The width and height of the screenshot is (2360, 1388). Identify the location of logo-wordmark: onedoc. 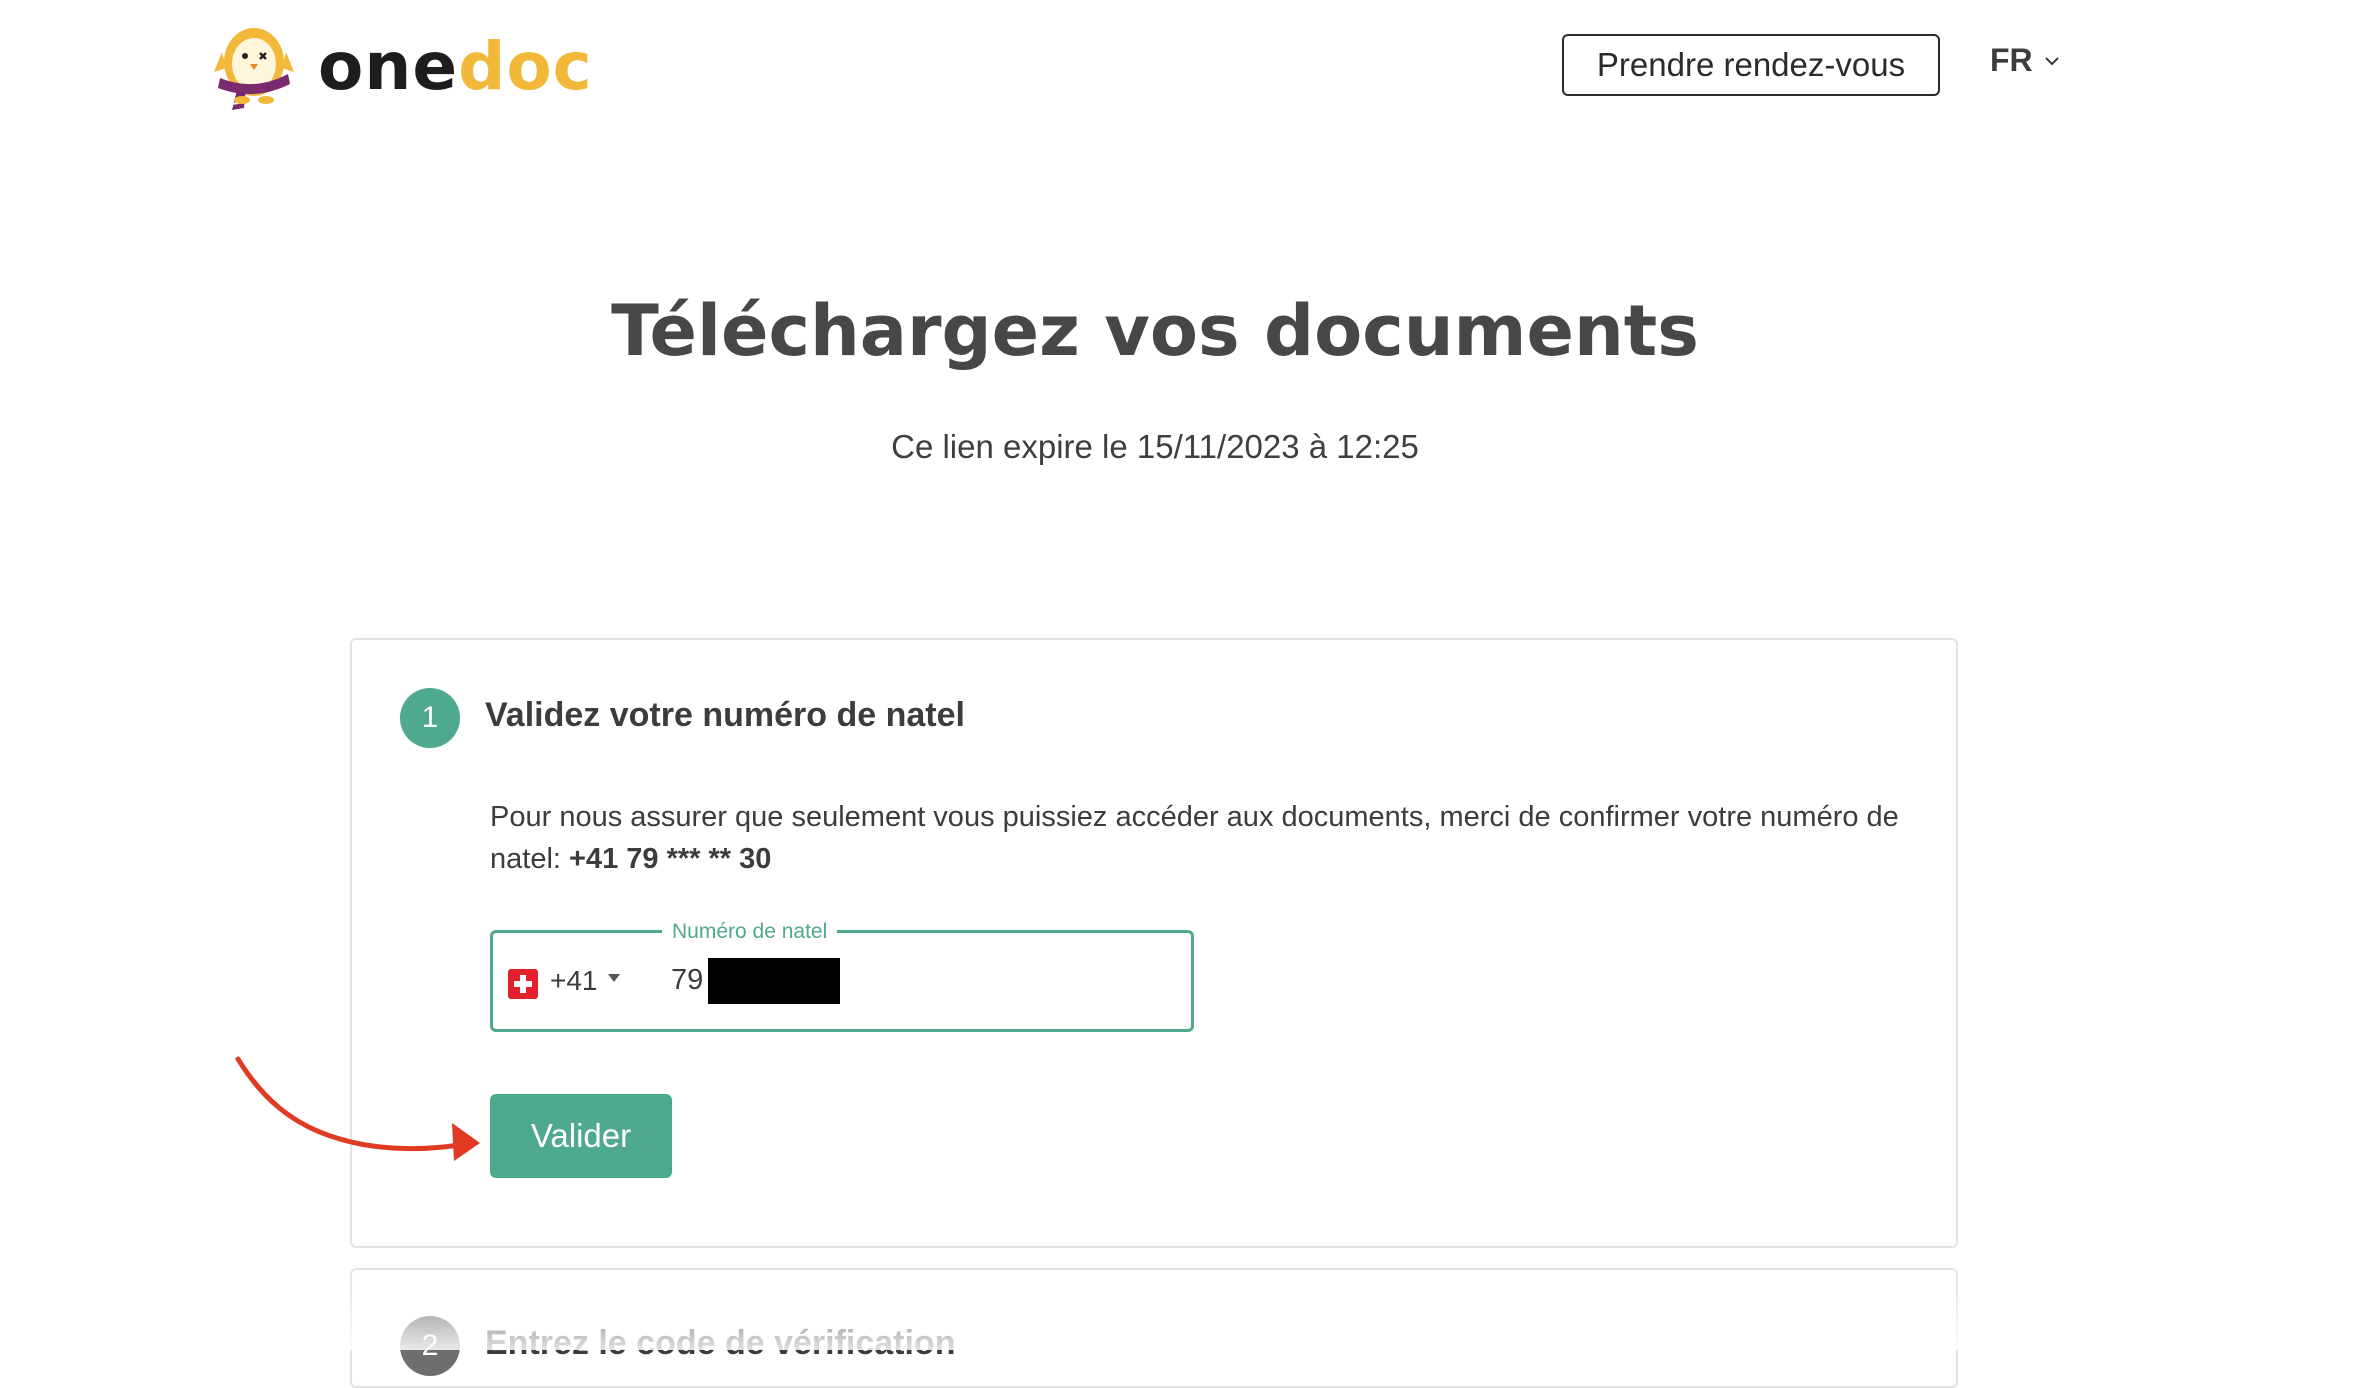
(455, 67).